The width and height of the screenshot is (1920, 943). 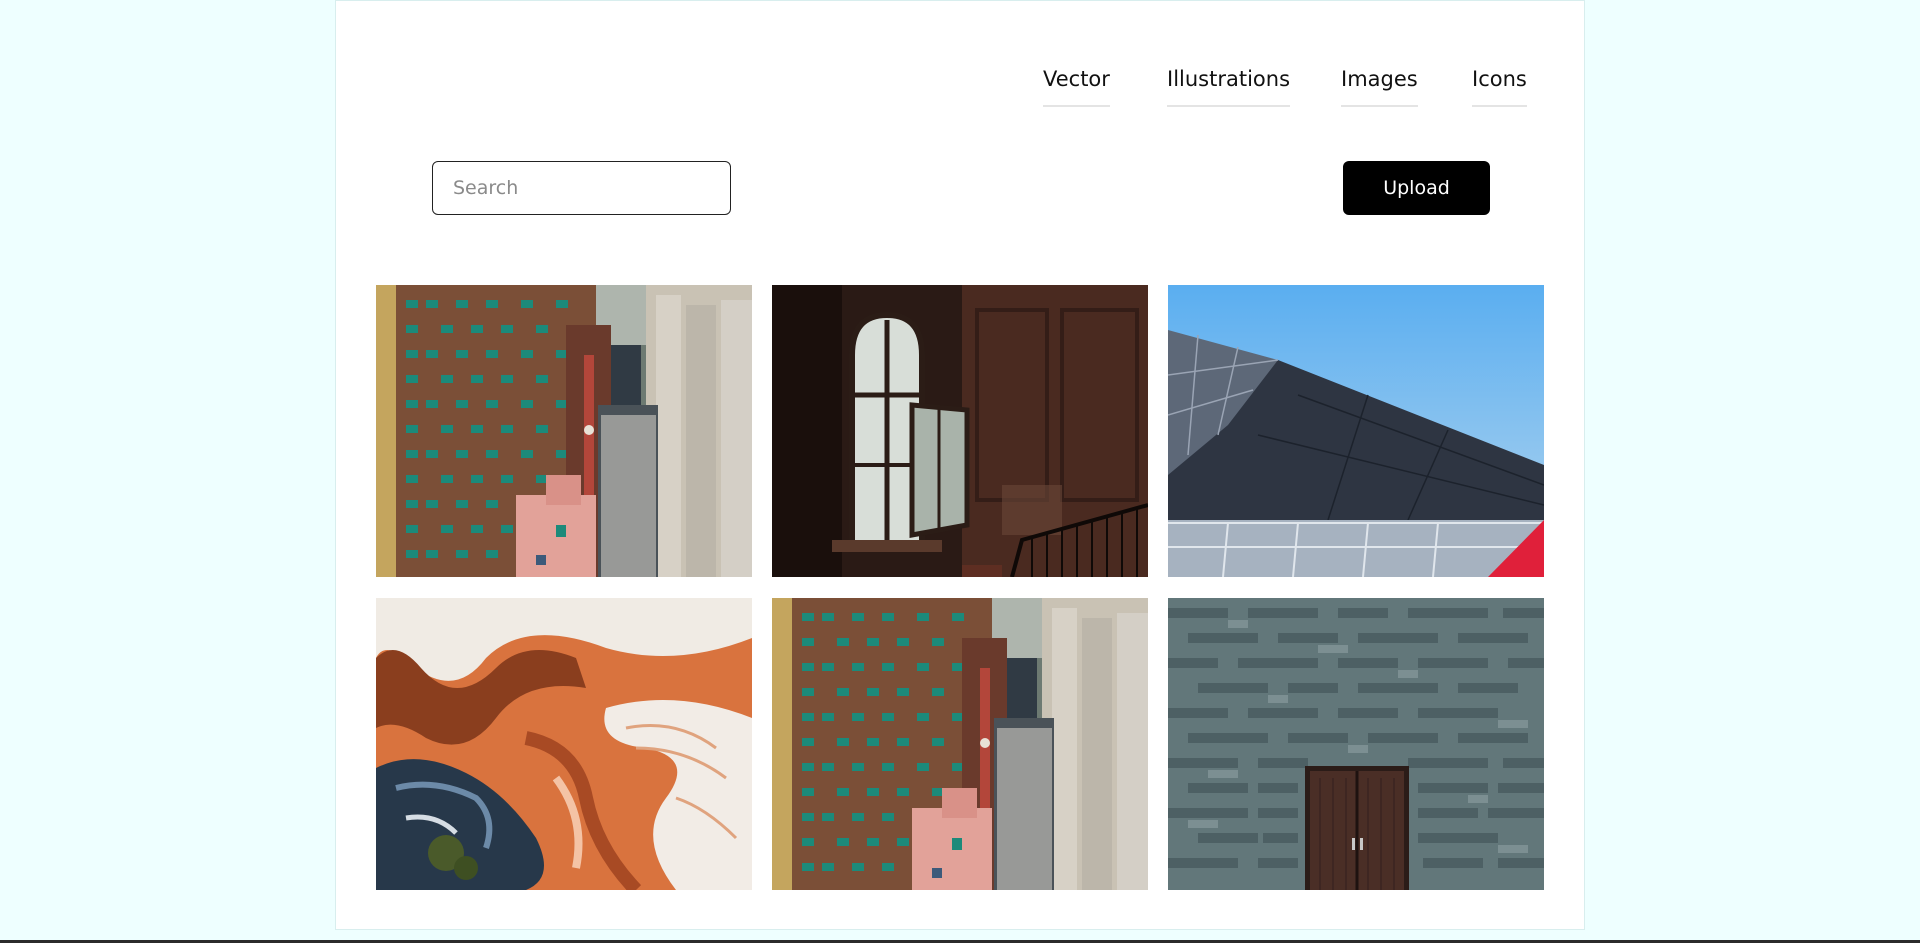 I want to click on gallery-image-roof, so click(x=1356, y=431).